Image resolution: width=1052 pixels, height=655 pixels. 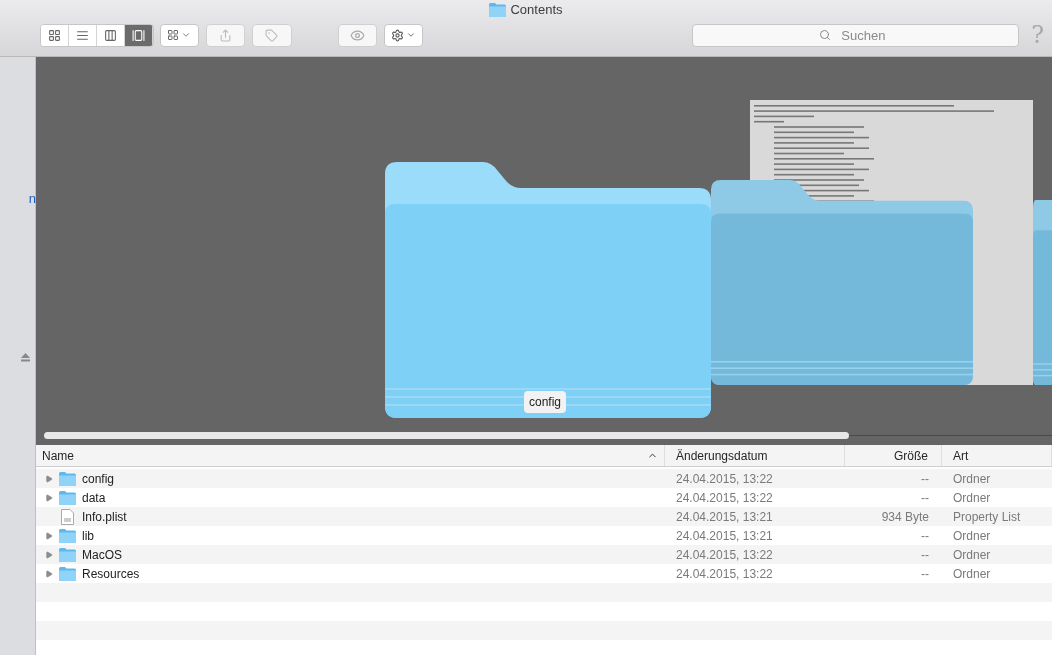 I want to click on action-button, so click(x=403, y=35).